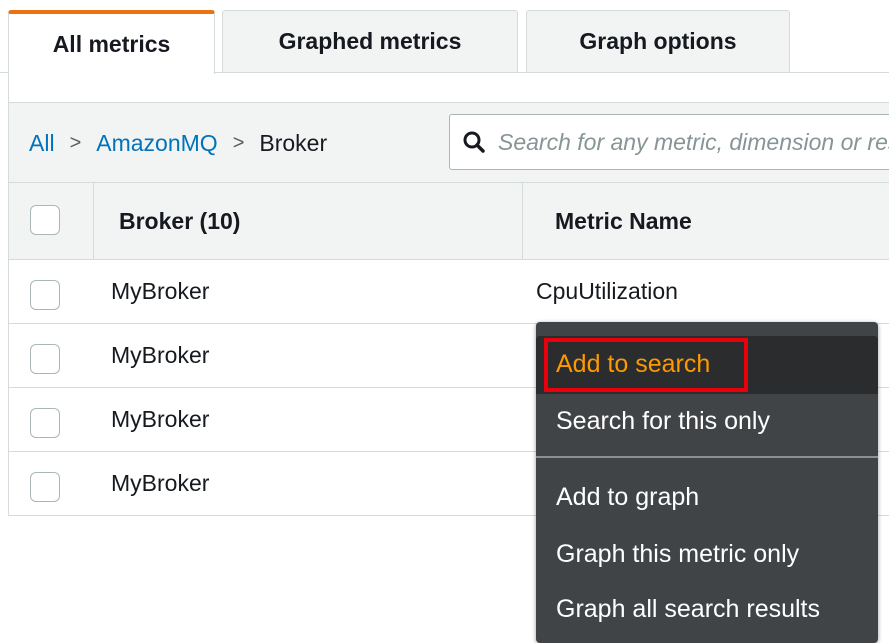  Describe the element at coordinates (663, 421) in the screenshot. I see `menu-item-search-for-this-only: Search for this only` at that location.